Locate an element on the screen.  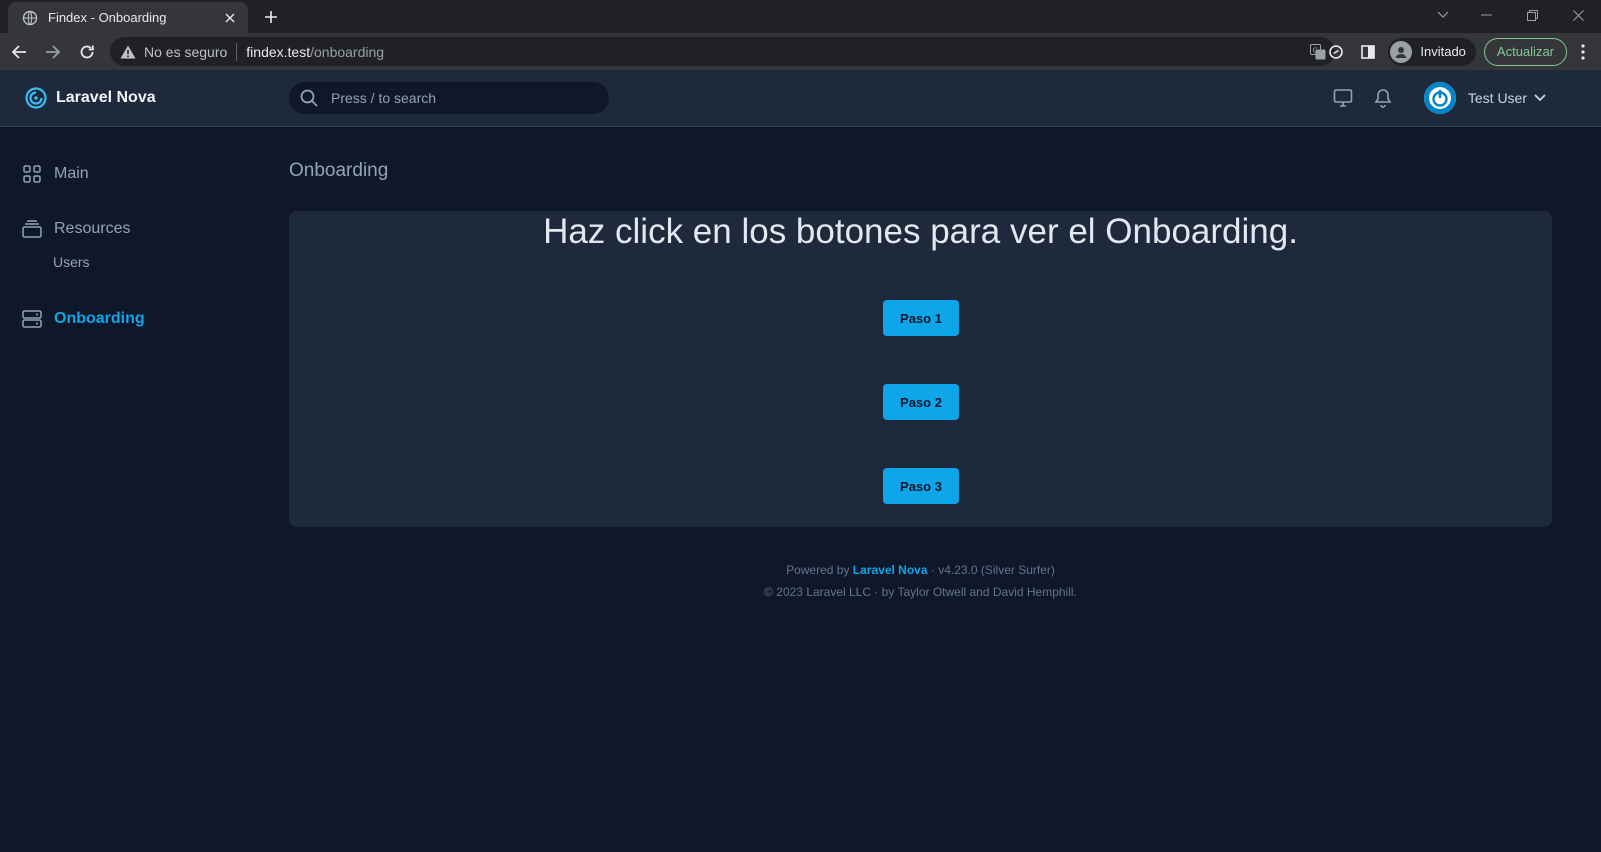
stack-icon is located at coordinates (32, 229).